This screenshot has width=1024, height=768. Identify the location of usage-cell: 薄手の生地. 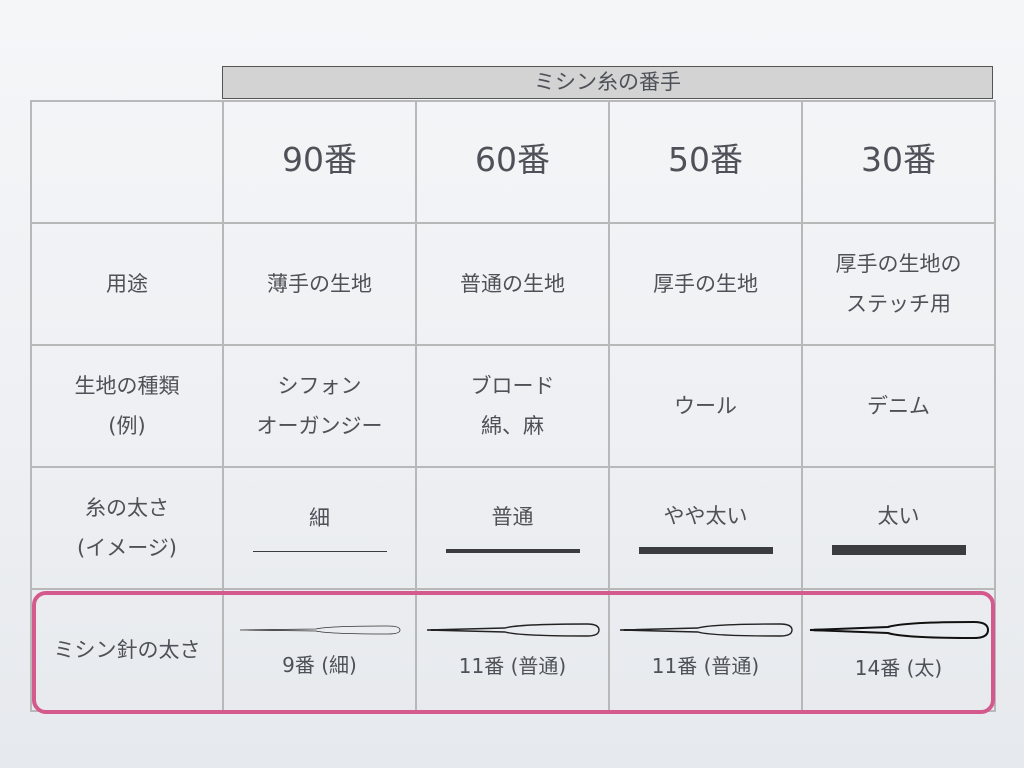
(319, 284).